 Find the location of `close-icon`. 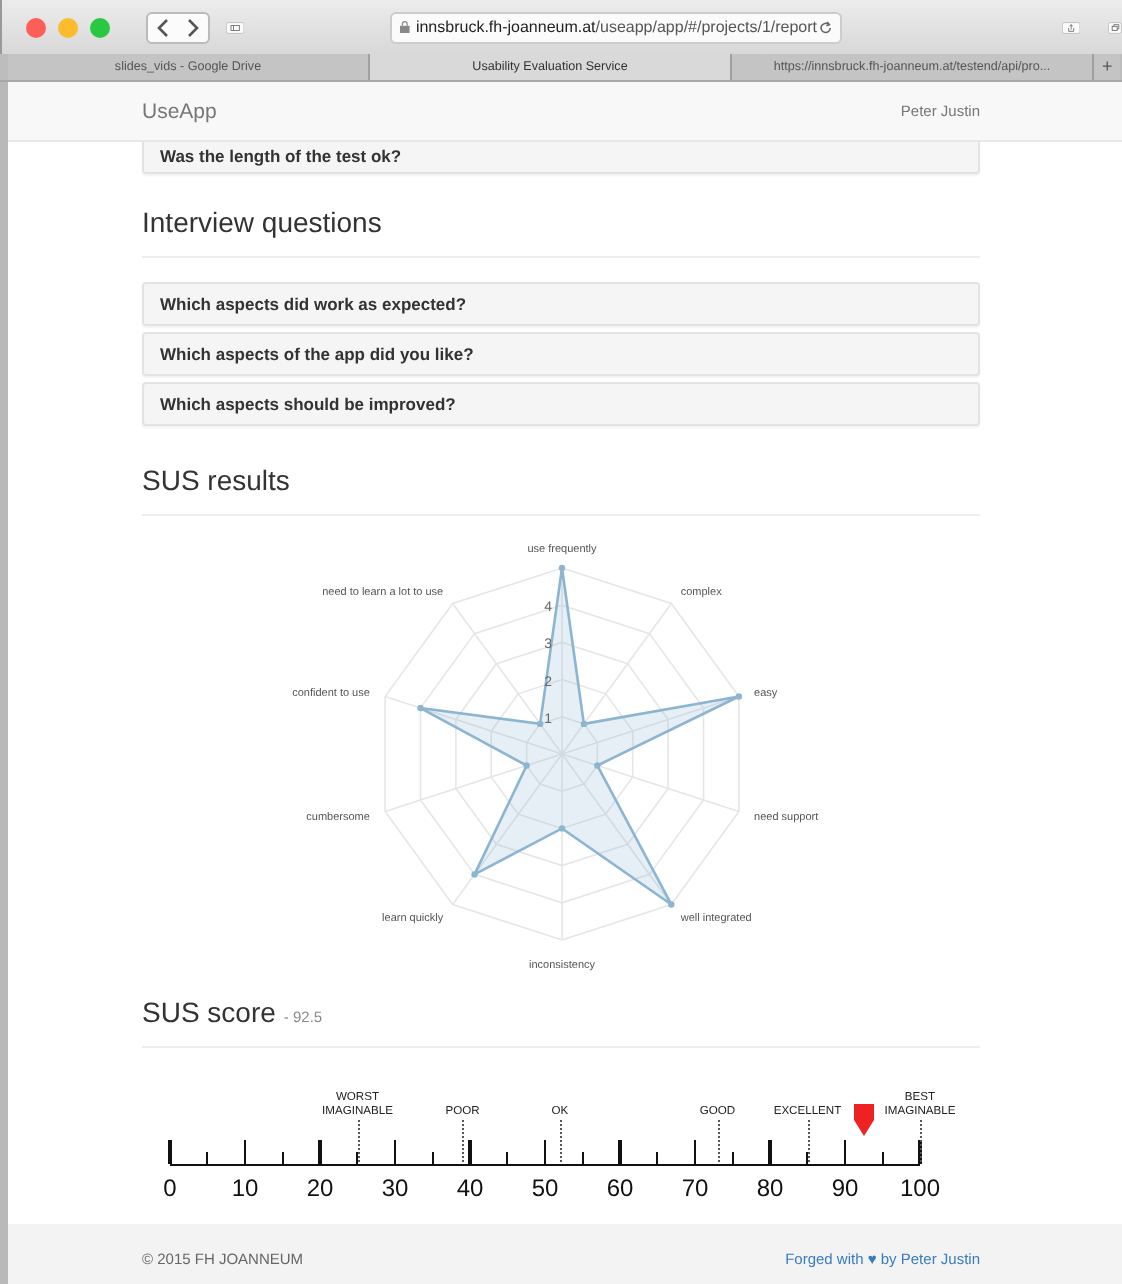

close-icon is located at coordinates (36, 27).